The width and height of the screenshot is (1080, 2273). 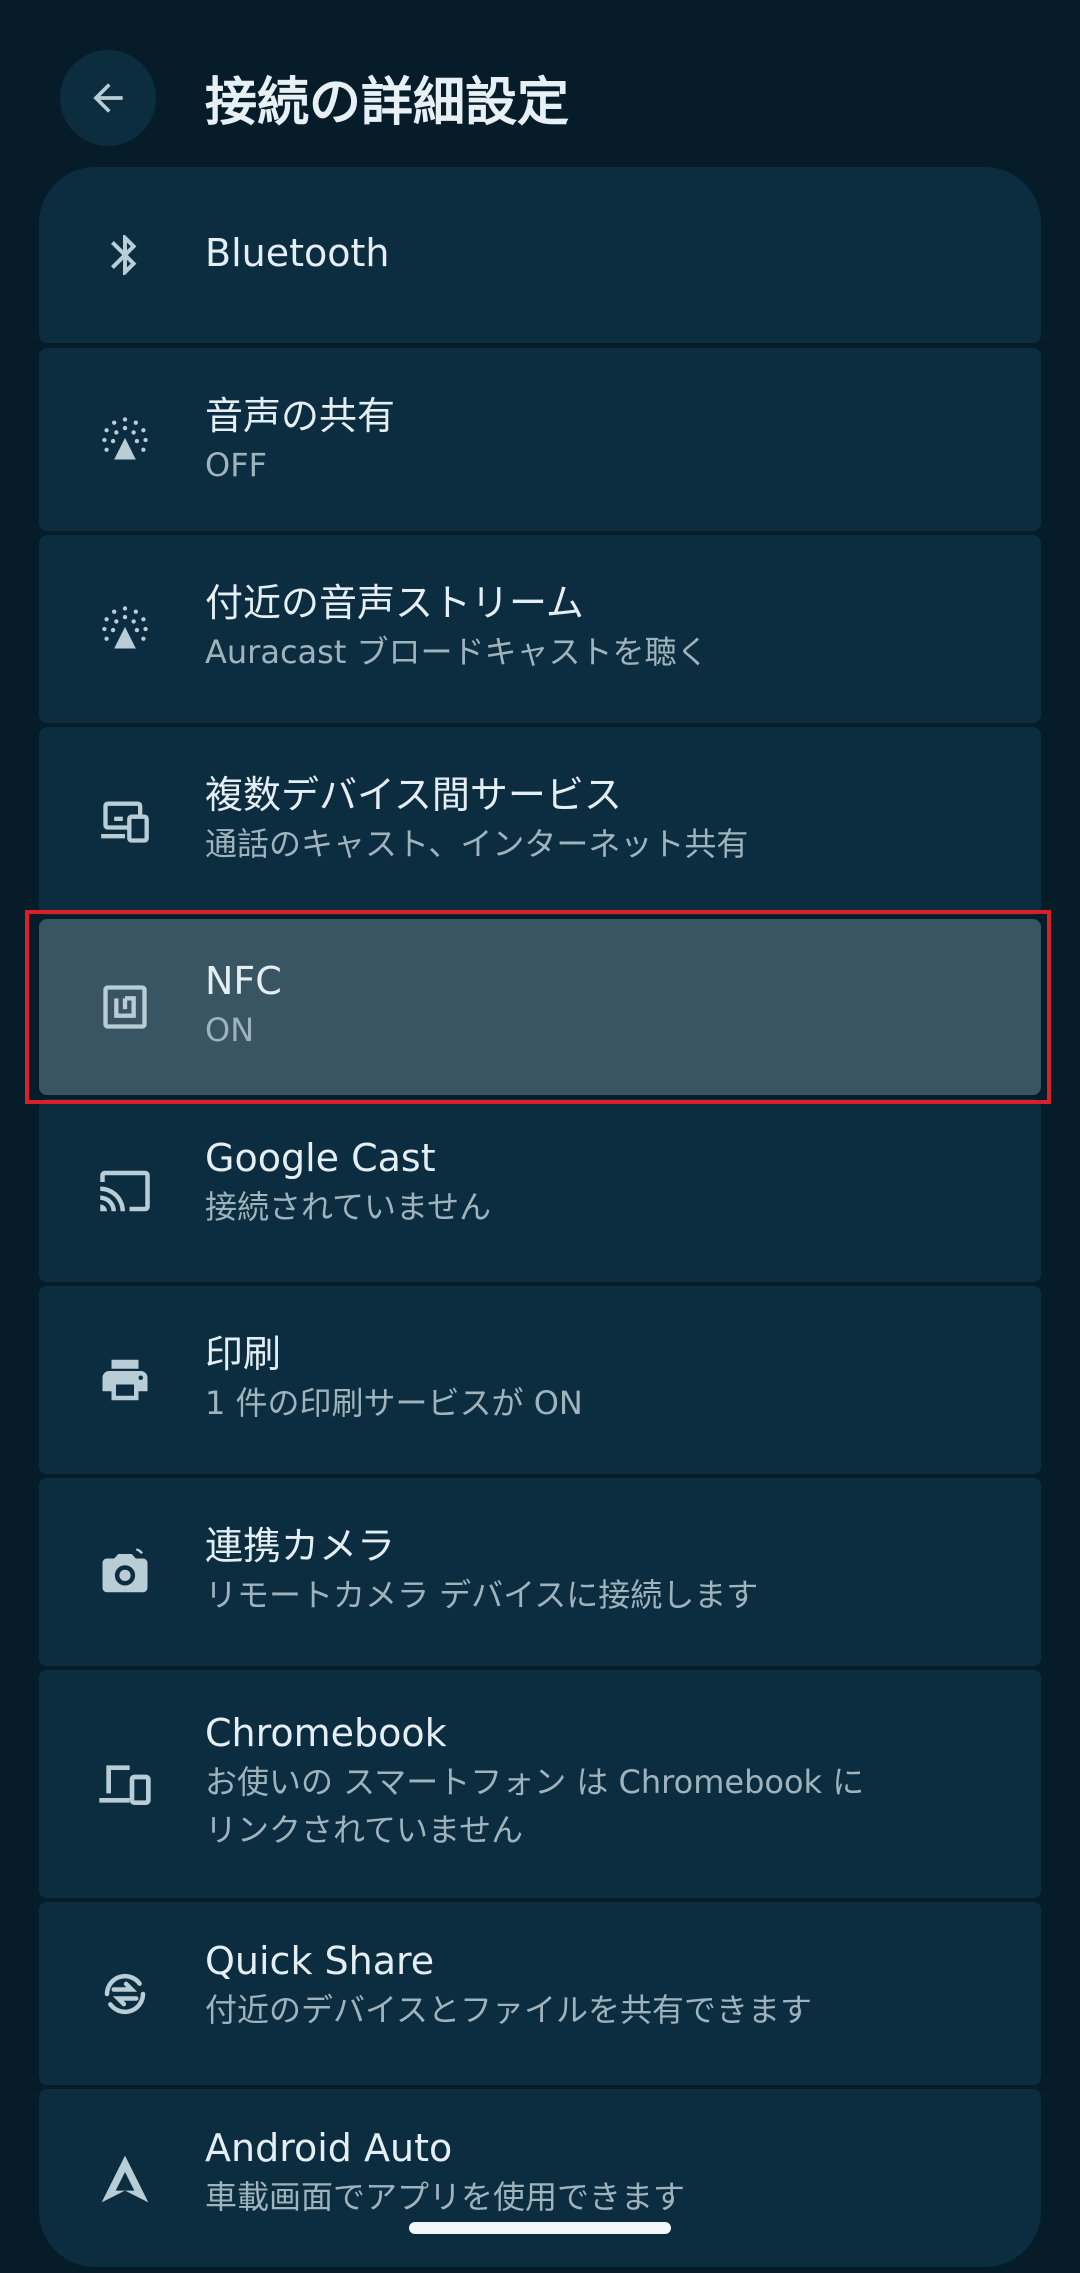 What do you see at coordinates (125, 629) in the screenshot?
I see `audio-stream-icon` at bounding box center [125, 629].